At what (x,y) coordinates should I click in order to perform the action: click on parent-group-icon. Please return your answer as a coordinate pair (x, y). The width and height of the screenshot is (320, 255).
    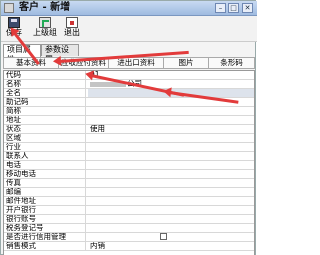
    Looking at the image, I should click on (45, 22).